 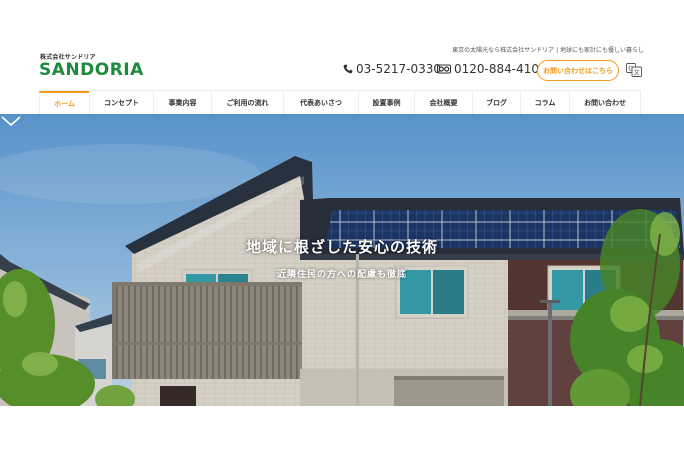 What do you see at coordinates (386, 103) in the screenshot?
I see `nav-item-cases: 設置事例` at bounding box center [386, 103].